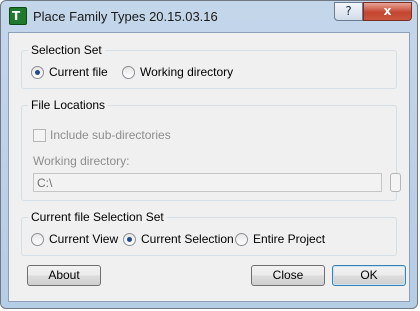 The image size is (420, 311). I want to click on radio-working-directory-indicator, so click(128, 72).